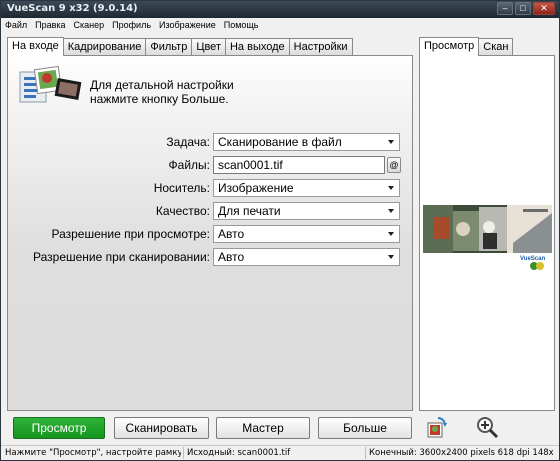 The image size is (560, 461). Describe the element at coordinates (231, 257) in the screenshot. I see `scan-resolution-value: Авто` at that location.